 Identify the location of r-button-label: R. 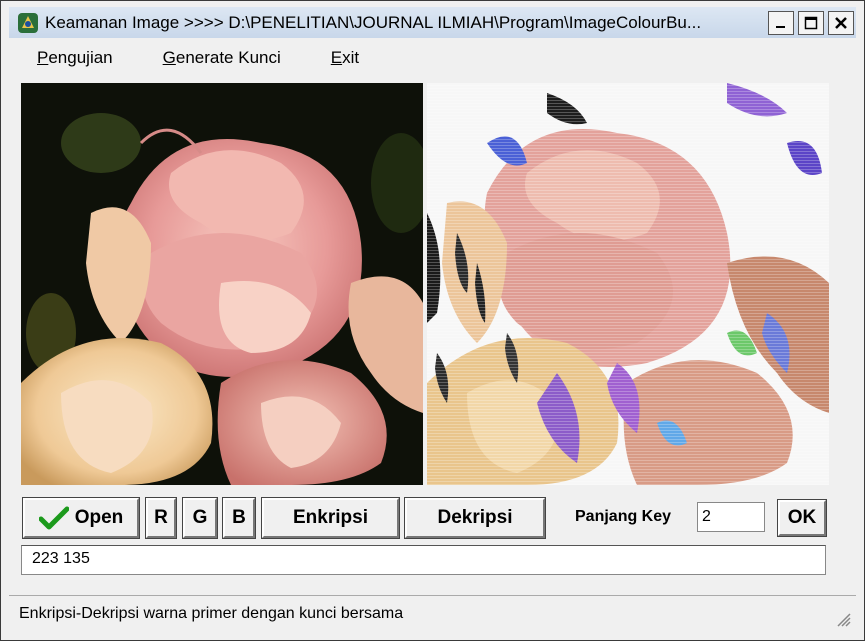
(161, 517).